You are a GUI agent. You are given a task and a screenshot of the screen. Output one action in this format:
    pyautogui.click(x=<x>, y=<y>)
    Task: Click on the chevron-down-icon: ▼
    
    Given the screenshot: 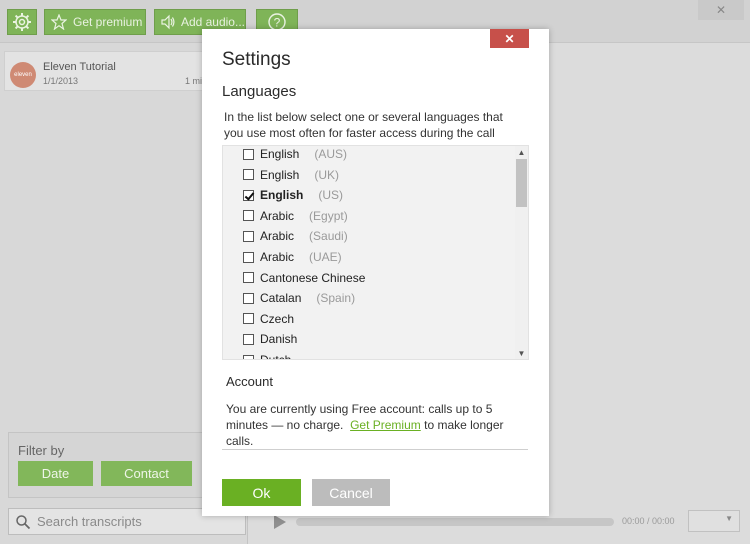 What is the action you would take?
    pyautogui.click(x=729, y=518)
    